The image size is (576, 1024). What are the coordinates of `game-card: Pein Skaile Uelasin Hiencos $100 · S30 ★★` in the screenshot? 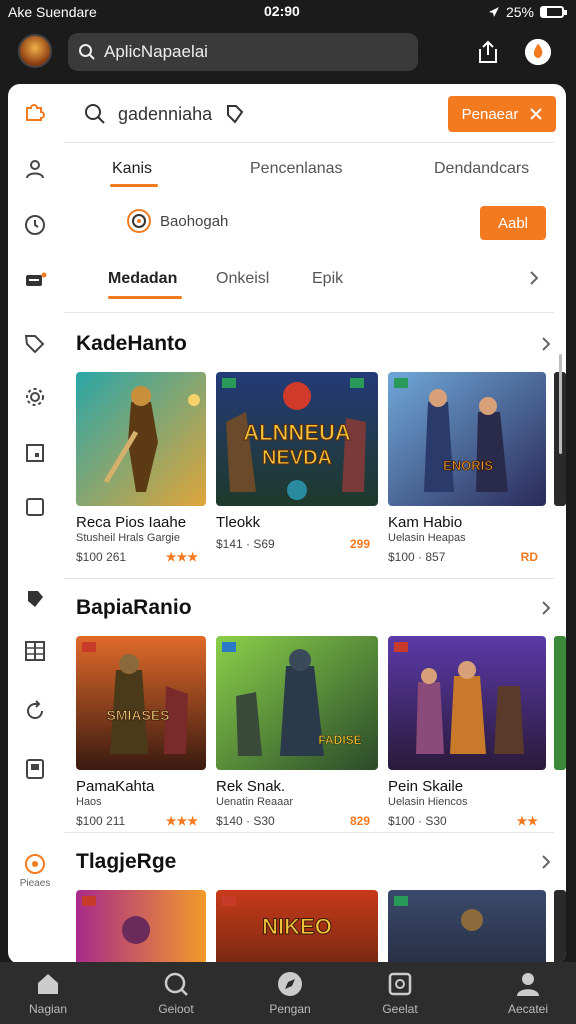 It's located at (467, 733).